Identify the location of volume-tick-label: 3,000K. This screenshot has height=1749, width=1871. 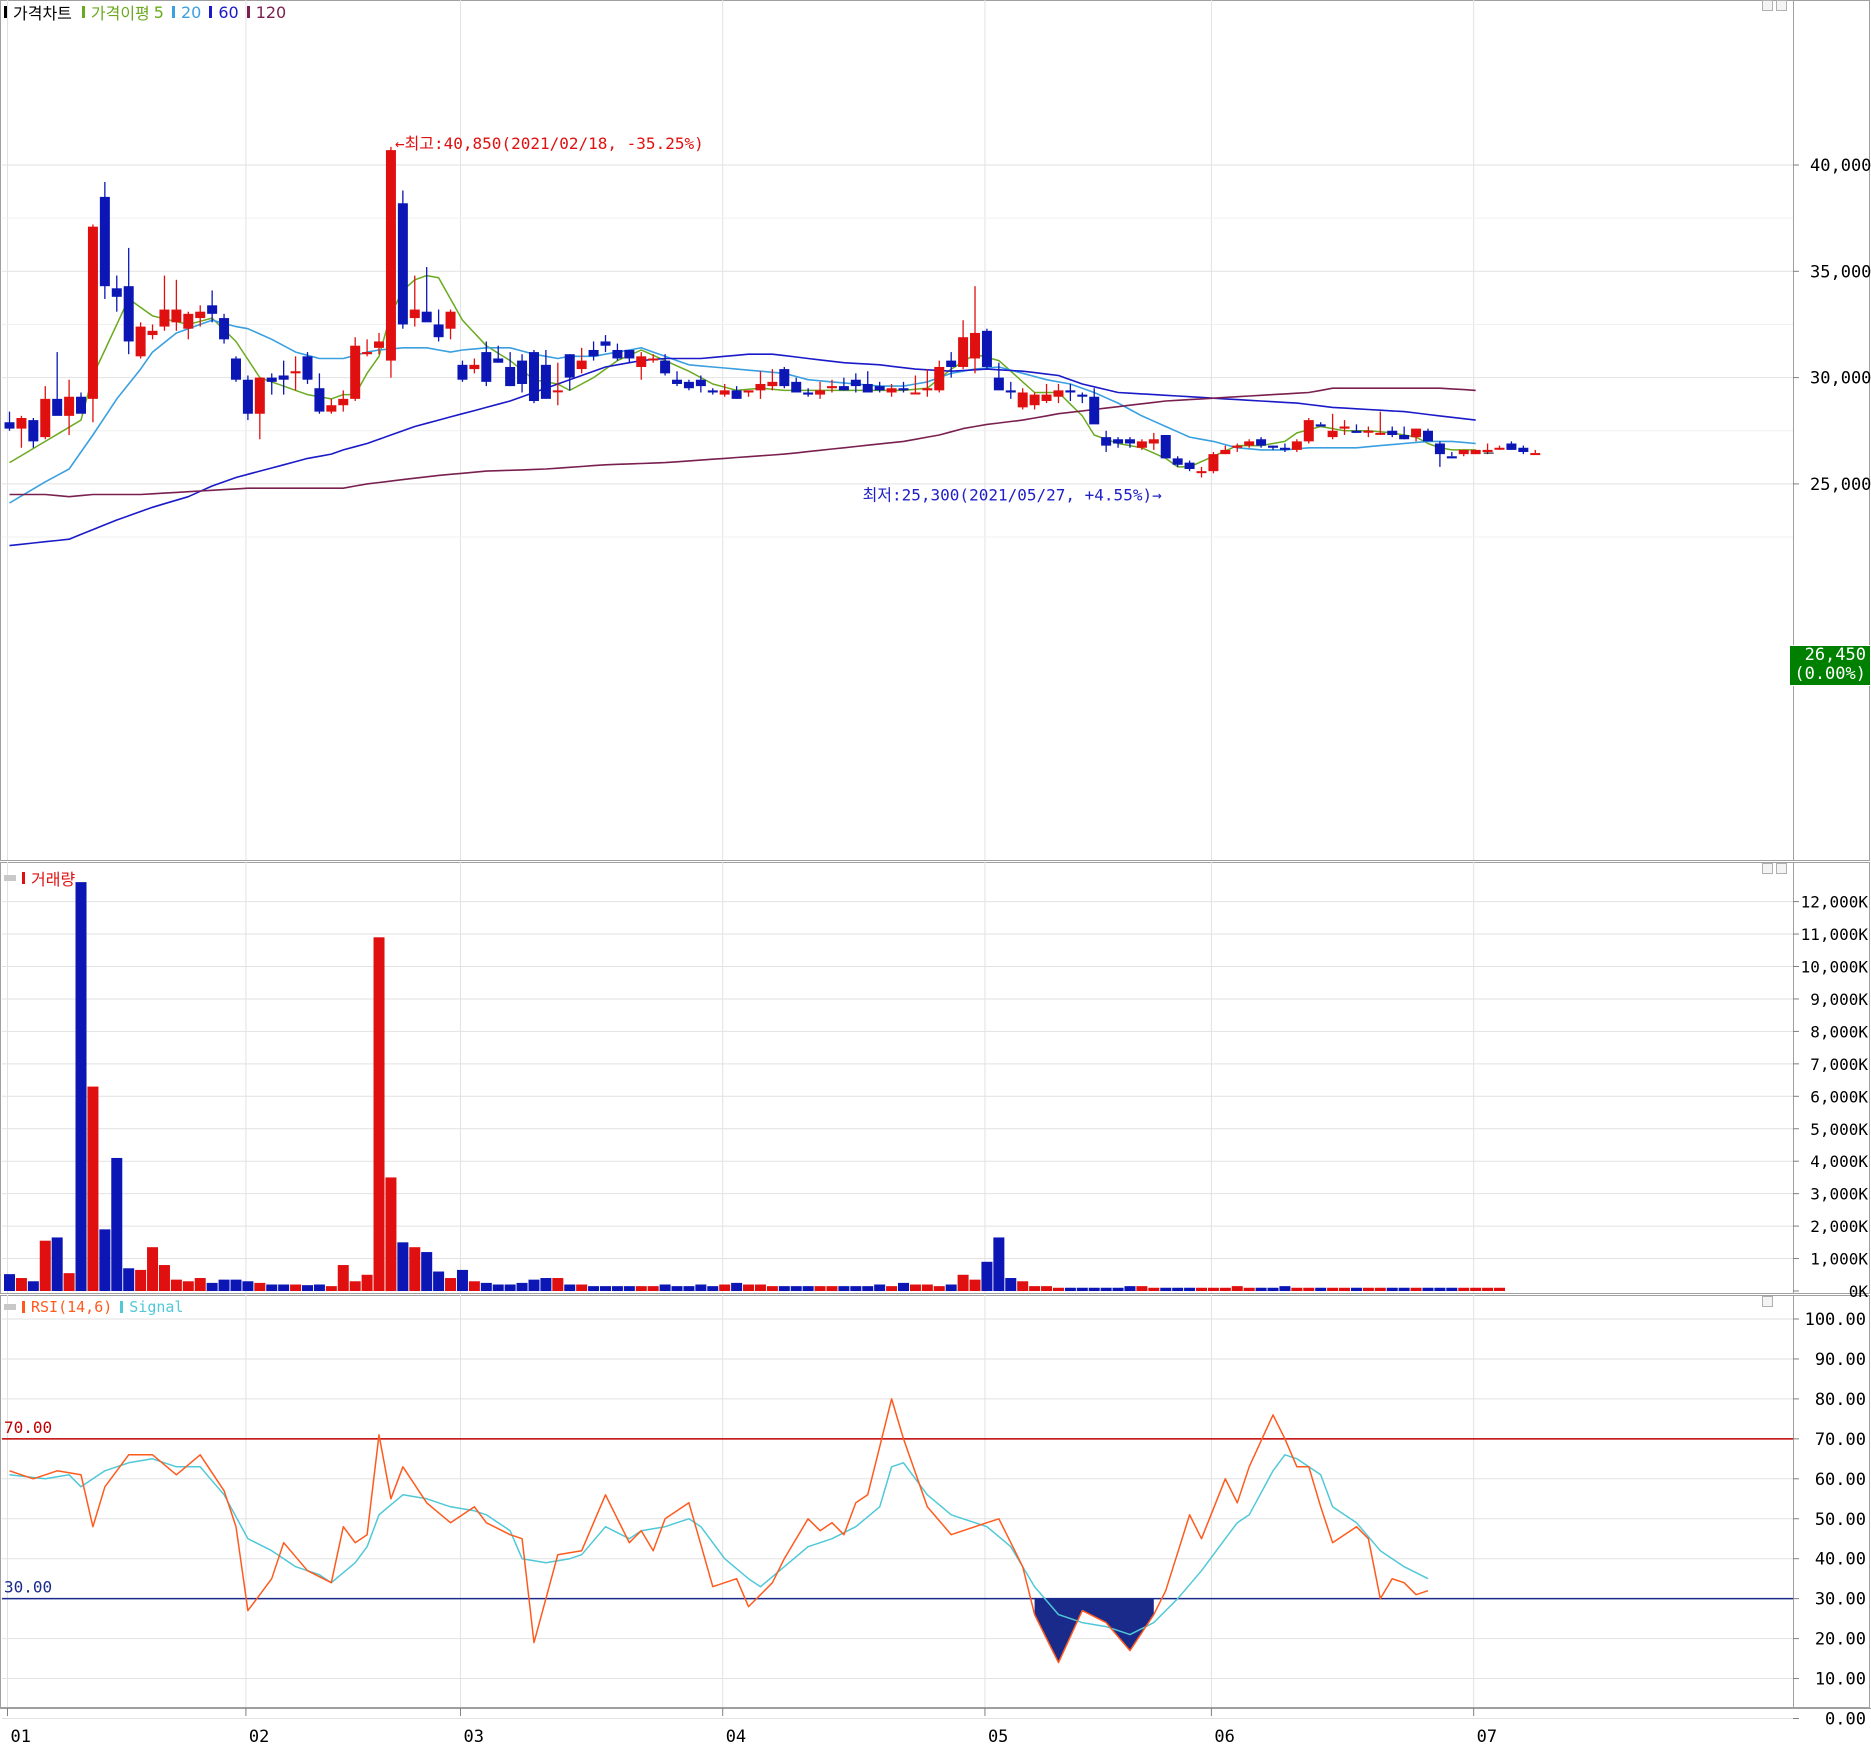
(1839, 1194).